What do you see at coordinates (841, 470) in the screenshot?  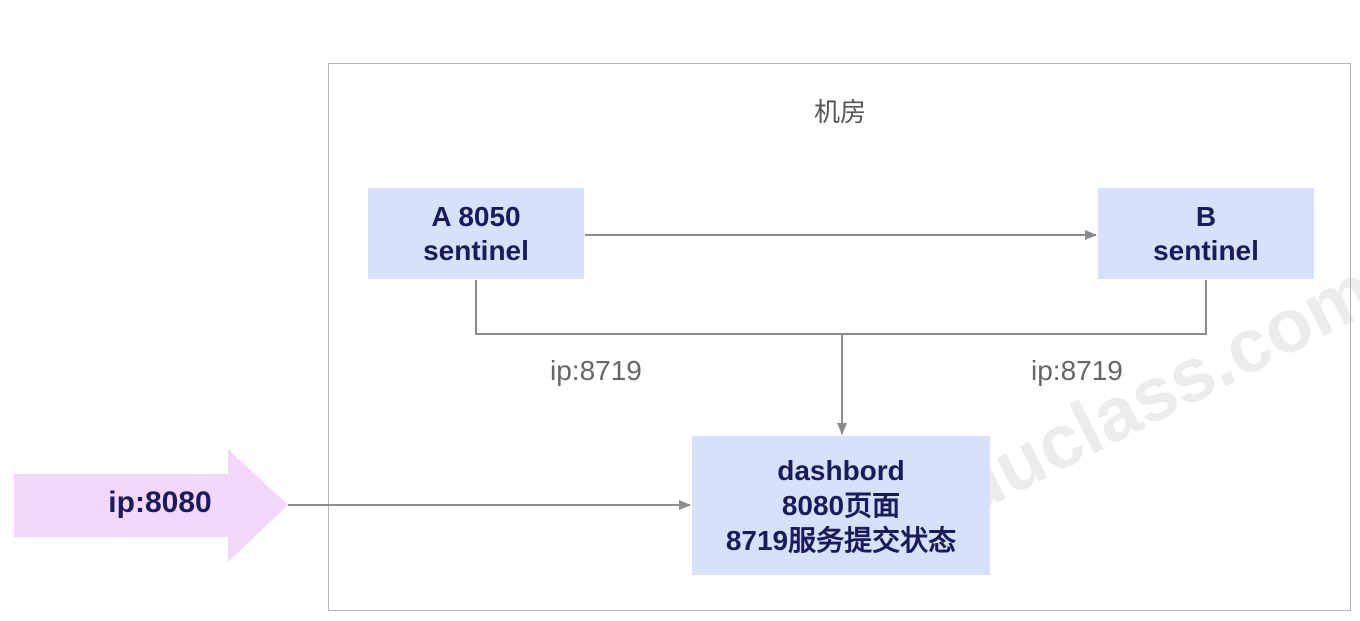 I see `dashboard-line1: dashbord` at bounding box center [841, 470].